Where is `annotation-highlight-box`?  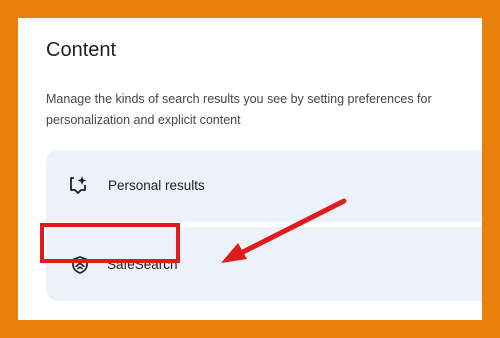 annotation-highlight-box is located at coordinates (110, 243).